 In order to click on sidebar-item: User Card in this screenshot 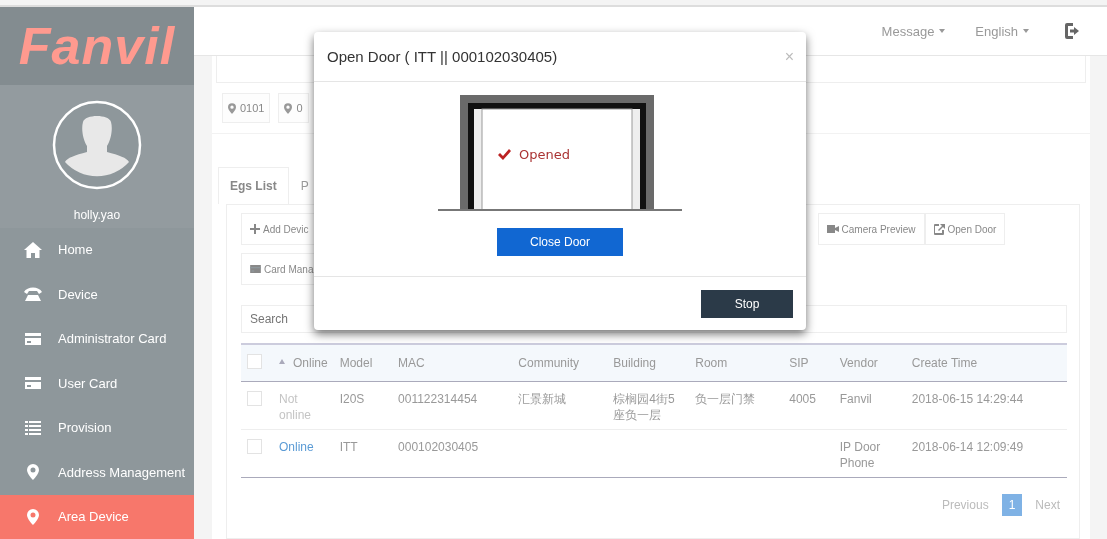, I will do `click(97, 383)`.